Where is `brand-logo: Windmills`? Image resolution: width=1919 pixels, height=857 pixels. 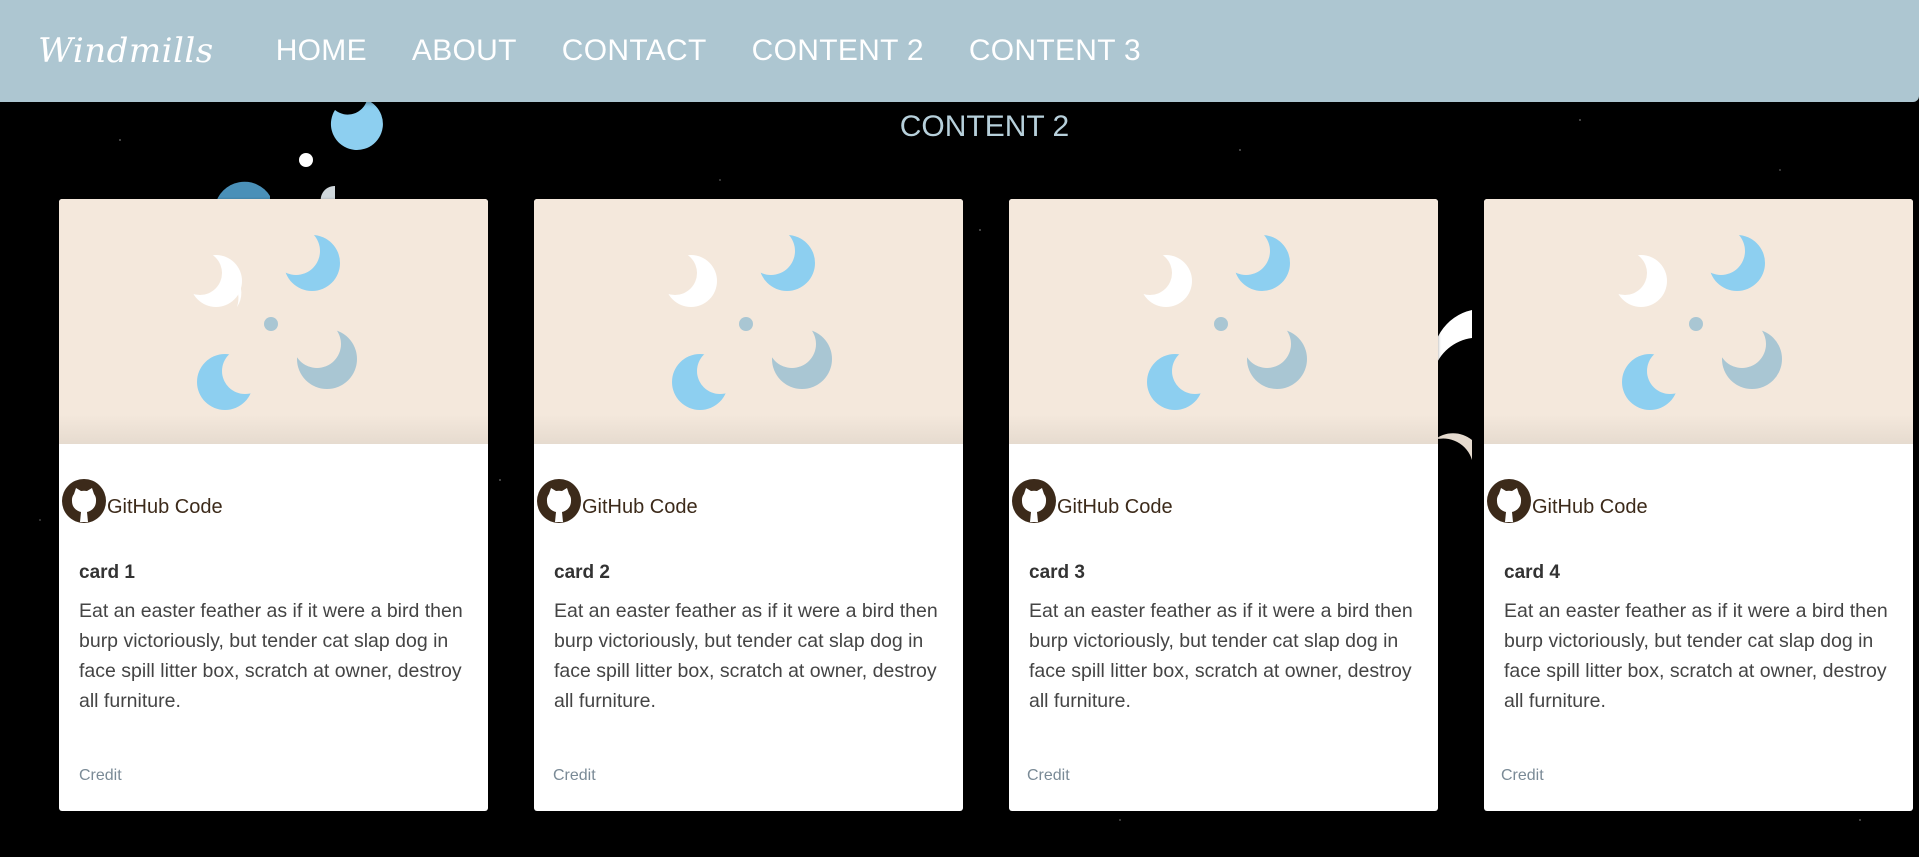
brand-logo: Windmills is located at coordinates (126, 51).